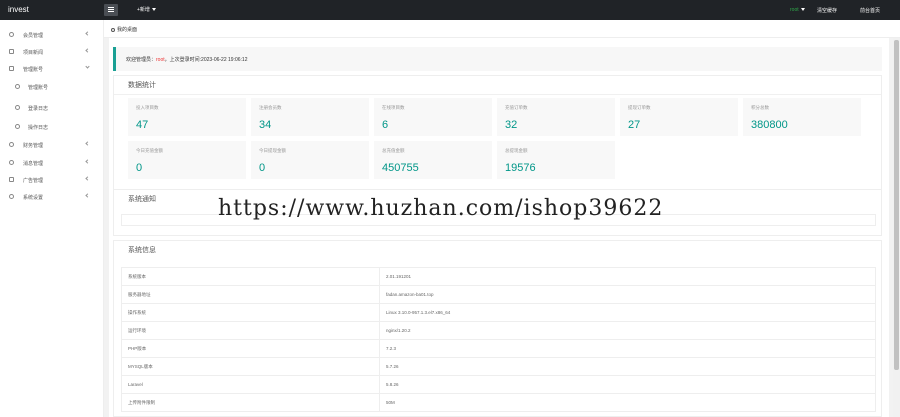 This screenshot has width=900, height=417. What do you see at coordinates (310, 160) in the screenshot?
I see `stat-card-today-withdraw: 今日提现金额 0` at bounding box center [310, 160].